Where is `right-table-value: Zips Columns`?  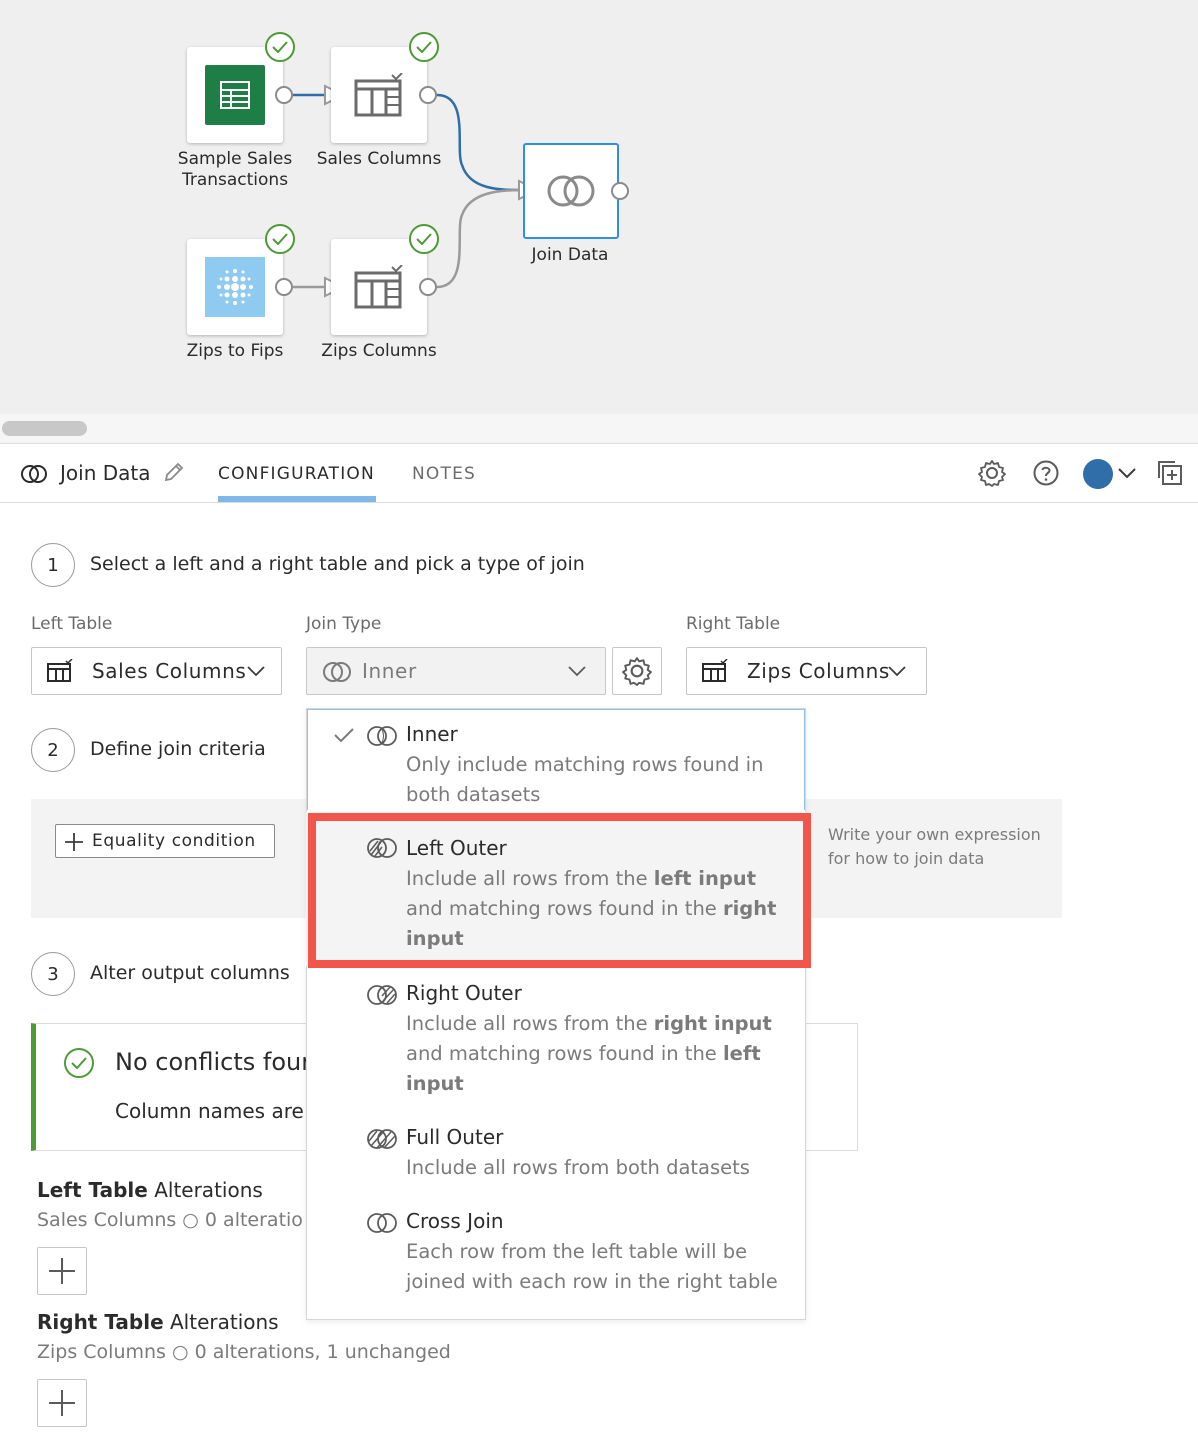 right-table-value: Zips Columns is located at coordinates (818, 671).